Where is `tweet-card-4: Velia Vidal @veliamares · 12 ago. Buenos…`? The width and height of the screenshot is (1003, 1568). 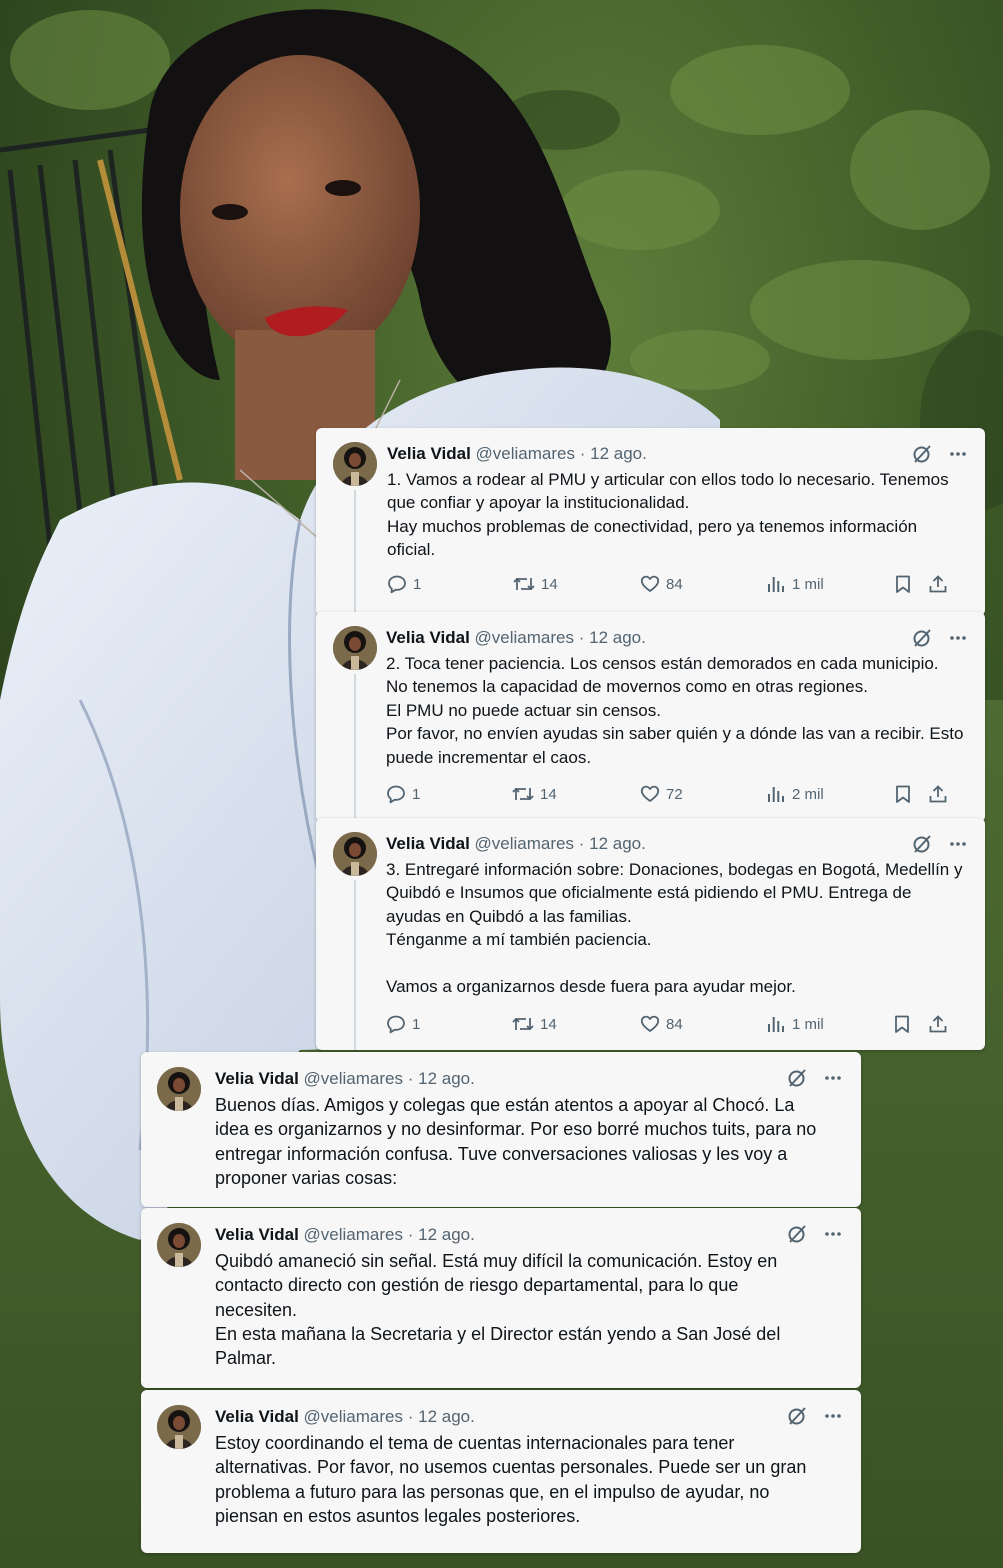
tweet-card-4: Velia Vidal @veliamares · 12 ago. Buenos… is located at coordinates (501, 1129).